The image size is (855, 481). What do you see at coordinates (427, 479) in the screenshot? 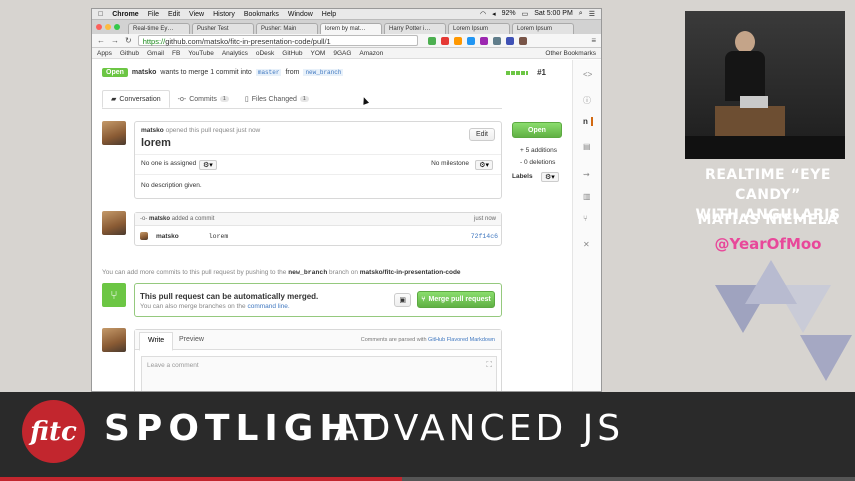
I see `video-progress-bar` at bounding box center [427, 479].